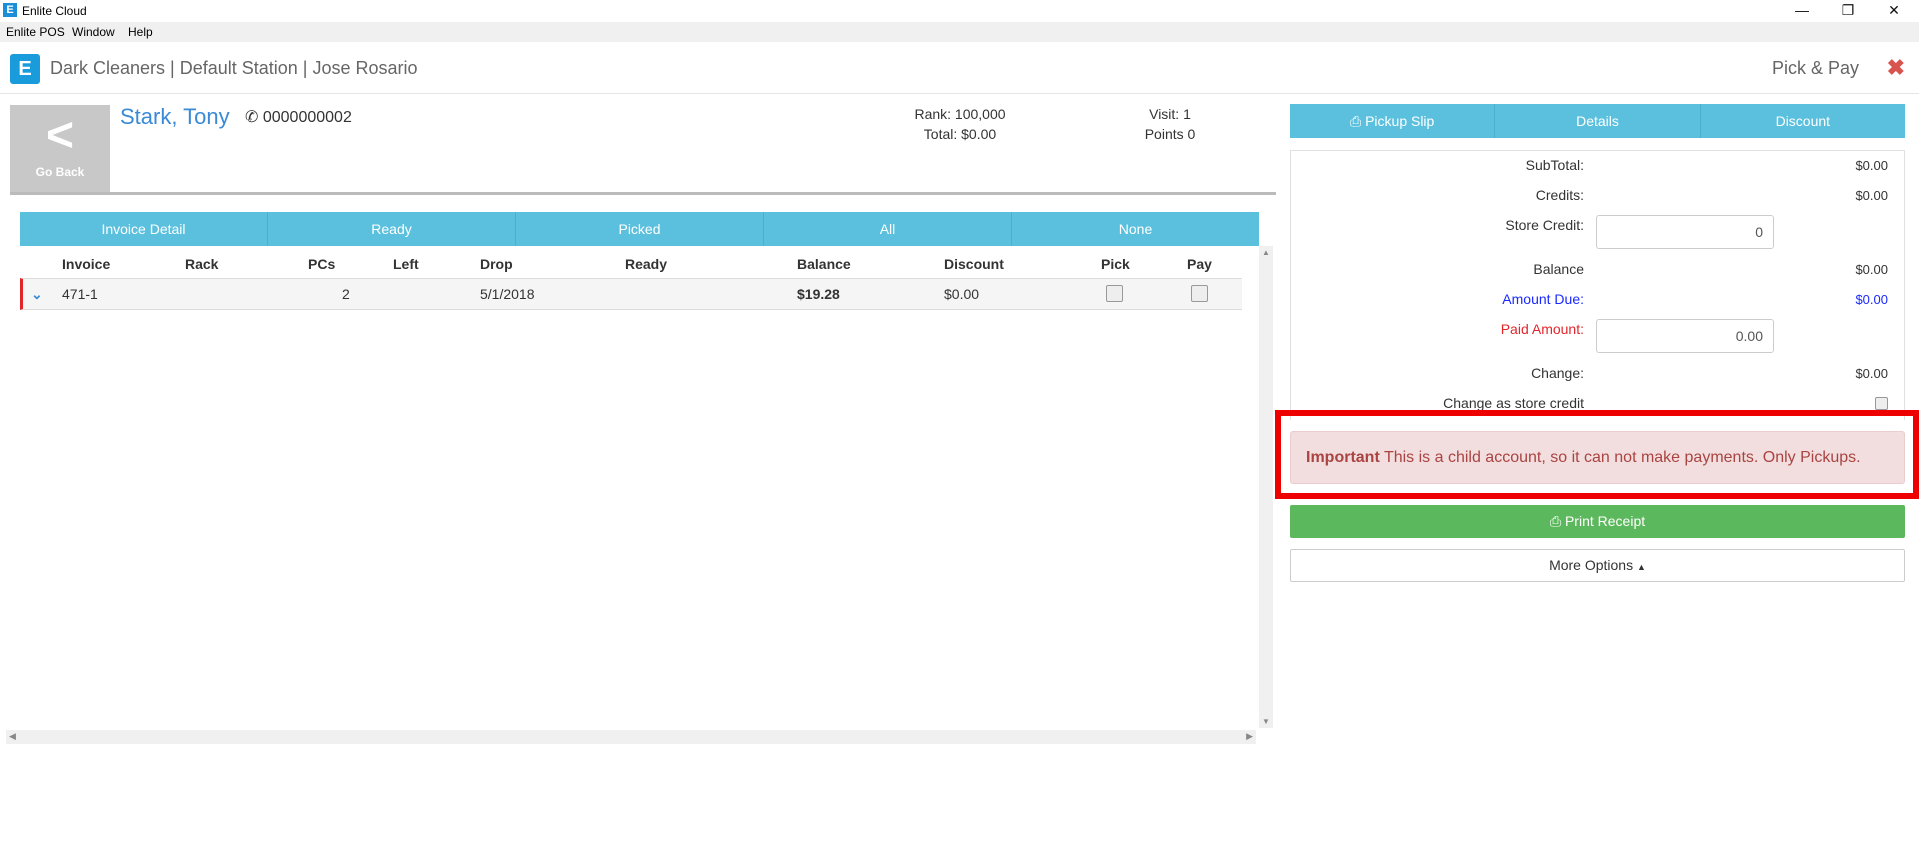 This screenshot has width=1919, height=852. I want to click on chevron-down-icon: ⌄, so click(37, 294).